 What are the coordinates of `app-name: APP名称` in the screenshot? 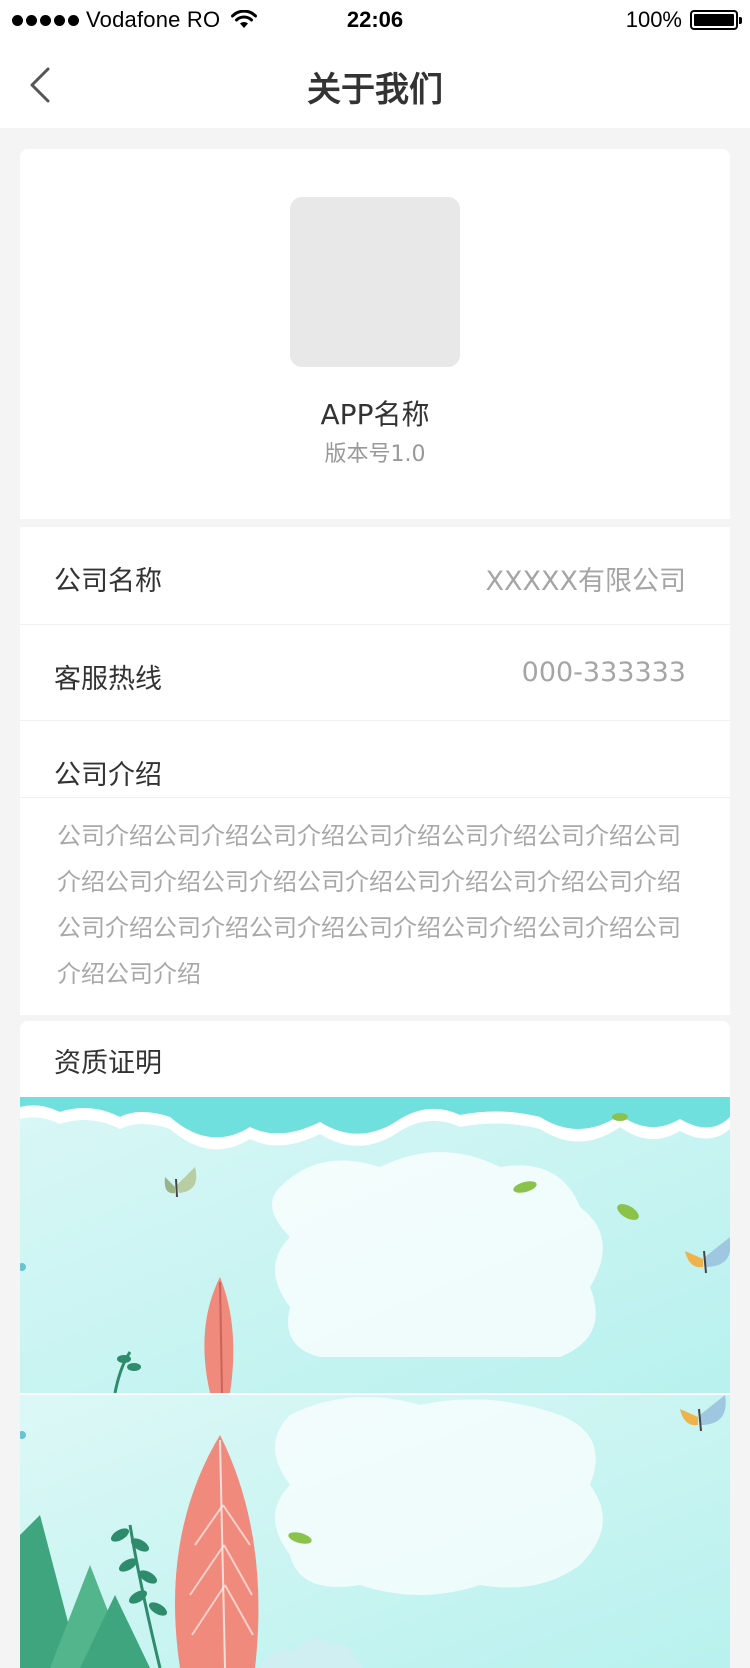 It's located at (375, 414).